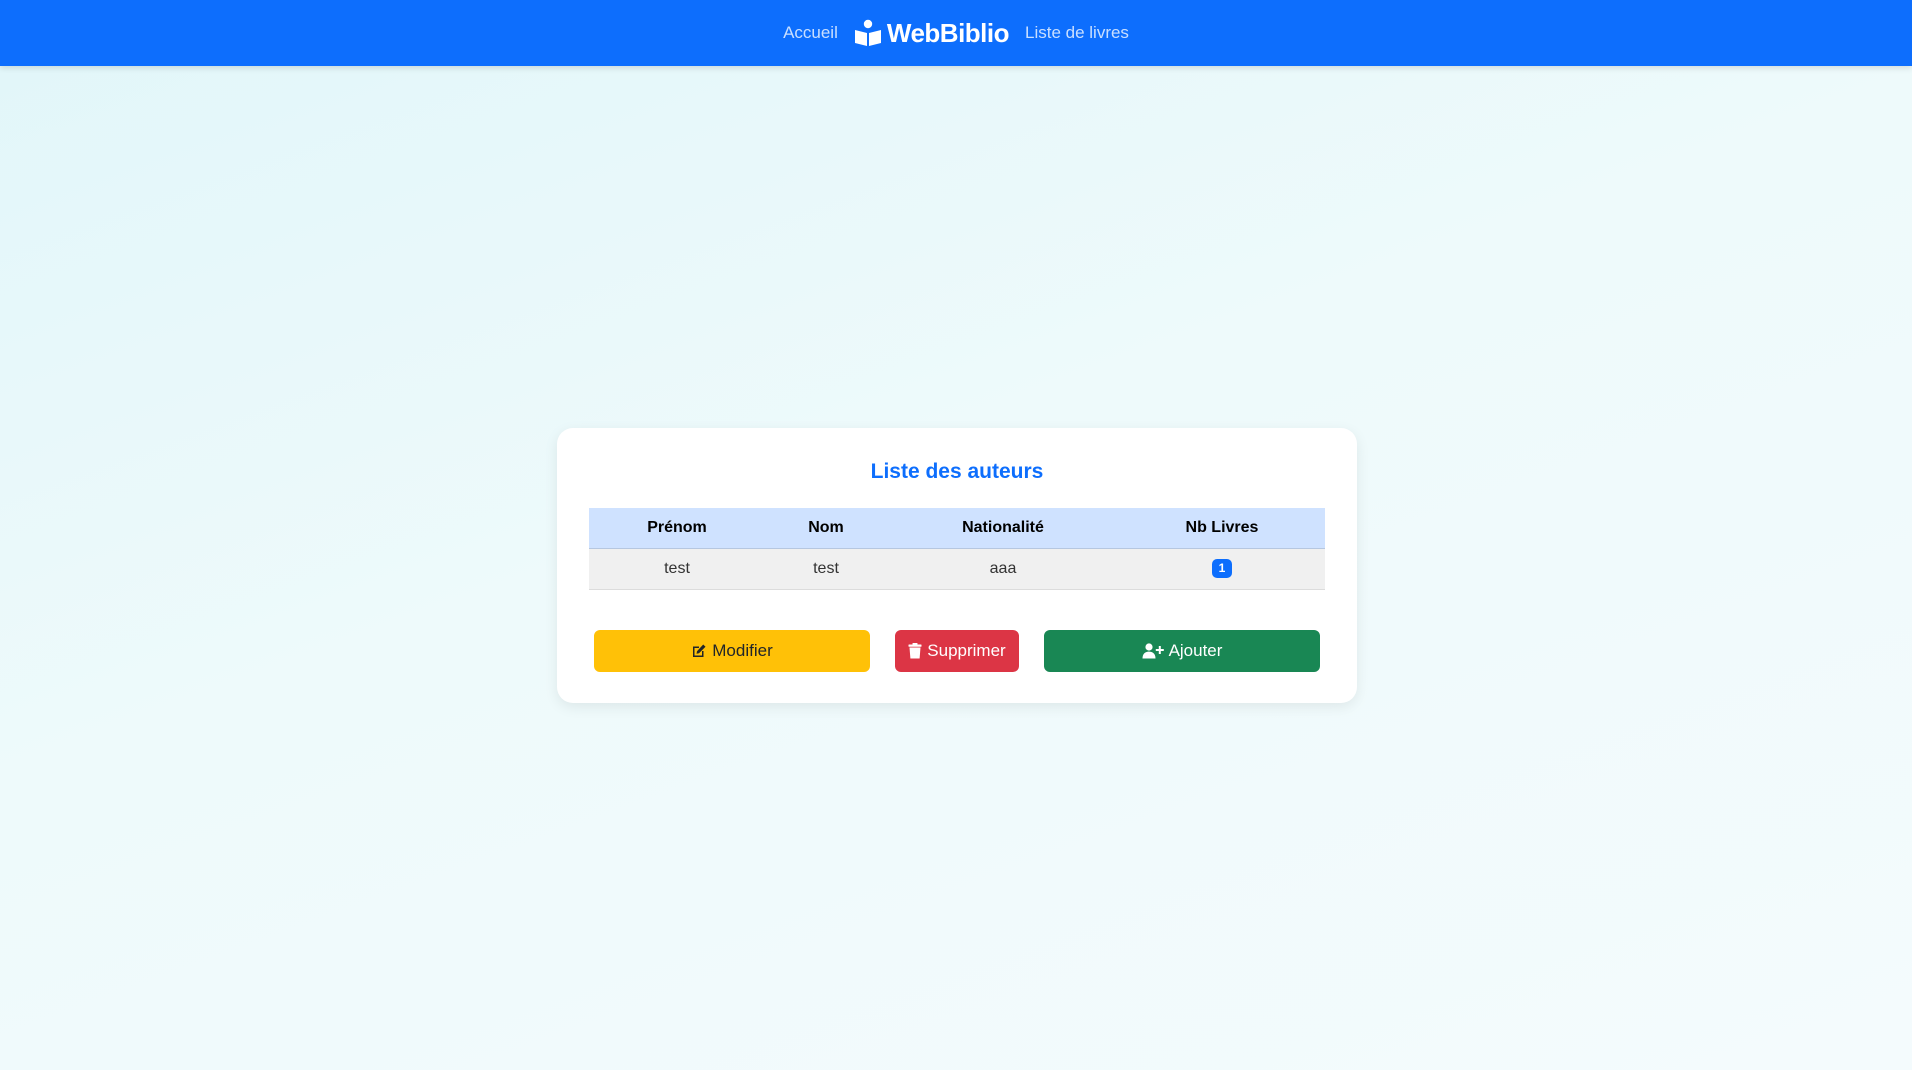 The image size is (1912, 1070). What do you see at coordinates (1222, 528) in the screenshot?
I see `column-header-nb-livres: Nb Livres` at bounding box center [1222, 528].